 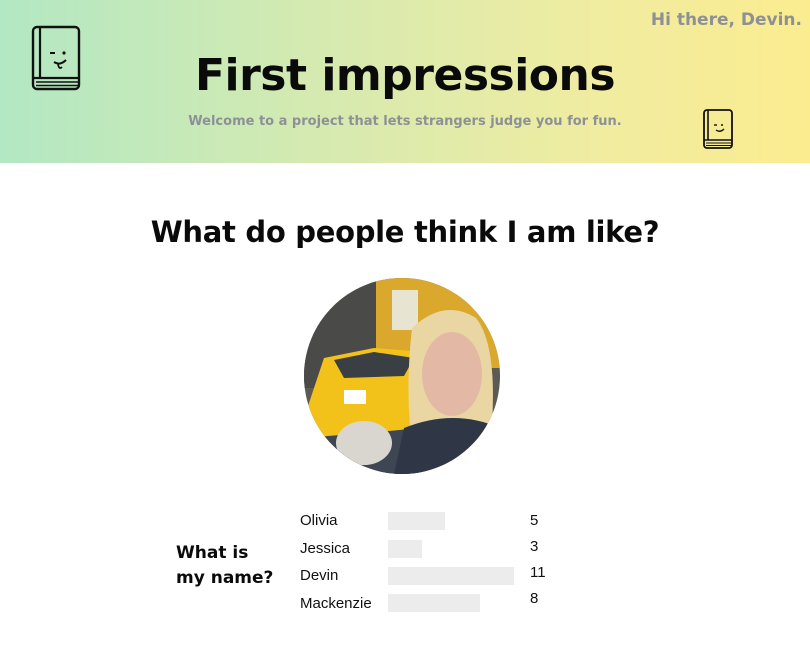 I want to click on poll-question-label: What is my name?, so click(x=231, y=566).